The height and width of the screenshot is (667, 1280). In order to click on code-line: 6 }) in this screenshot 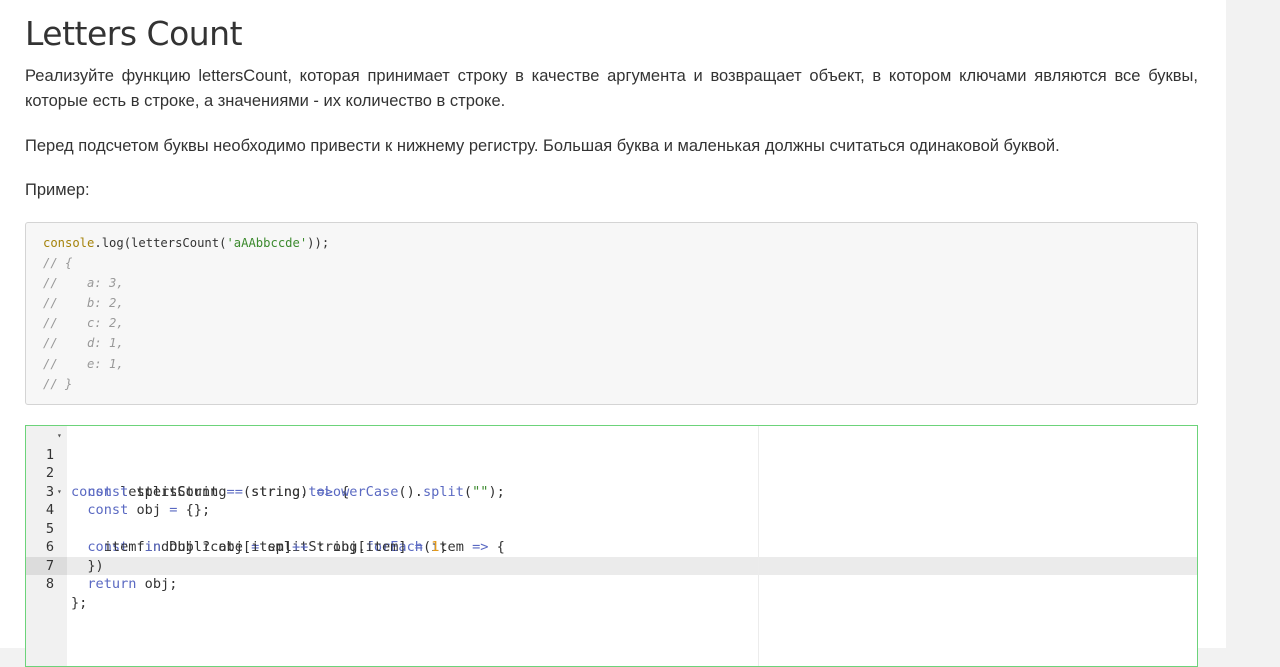, I will do `click(611, 547)`.